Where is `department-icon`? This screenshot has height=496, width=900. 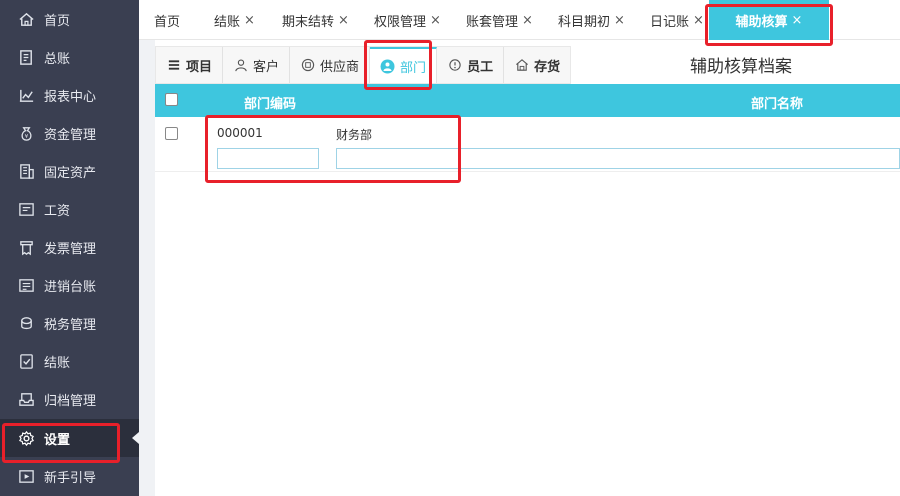 department-icon is located at coordinates (387, 66).